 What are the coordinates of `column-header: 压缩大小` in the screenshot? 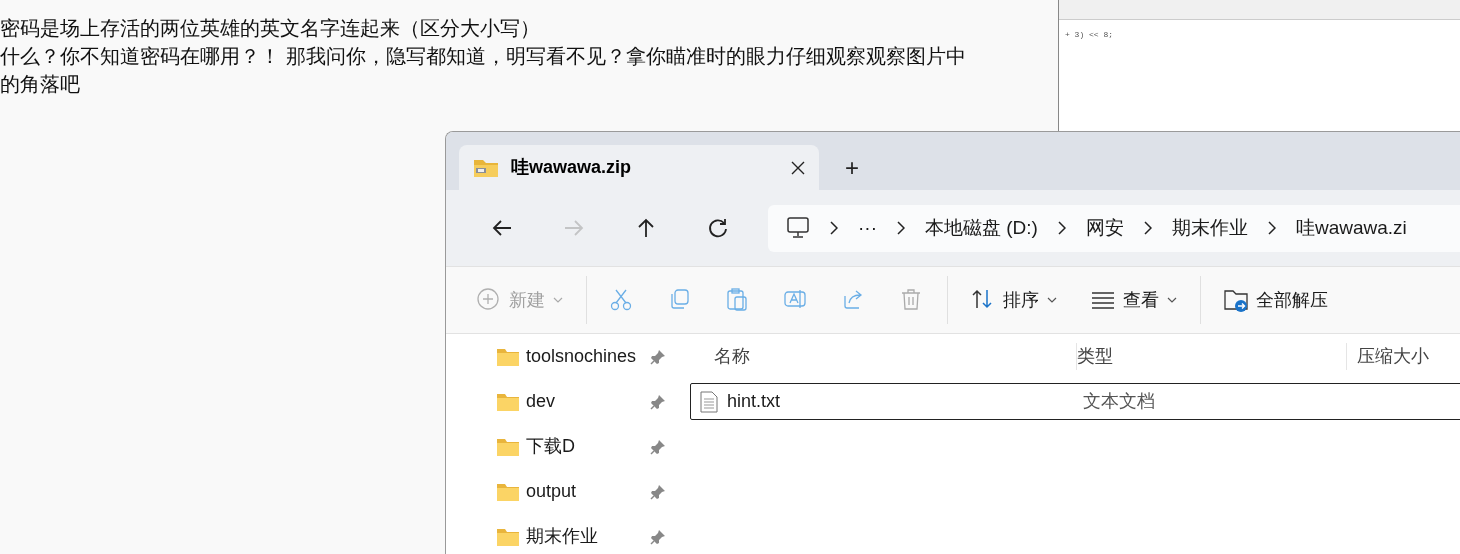 It's located at (1403, 356).